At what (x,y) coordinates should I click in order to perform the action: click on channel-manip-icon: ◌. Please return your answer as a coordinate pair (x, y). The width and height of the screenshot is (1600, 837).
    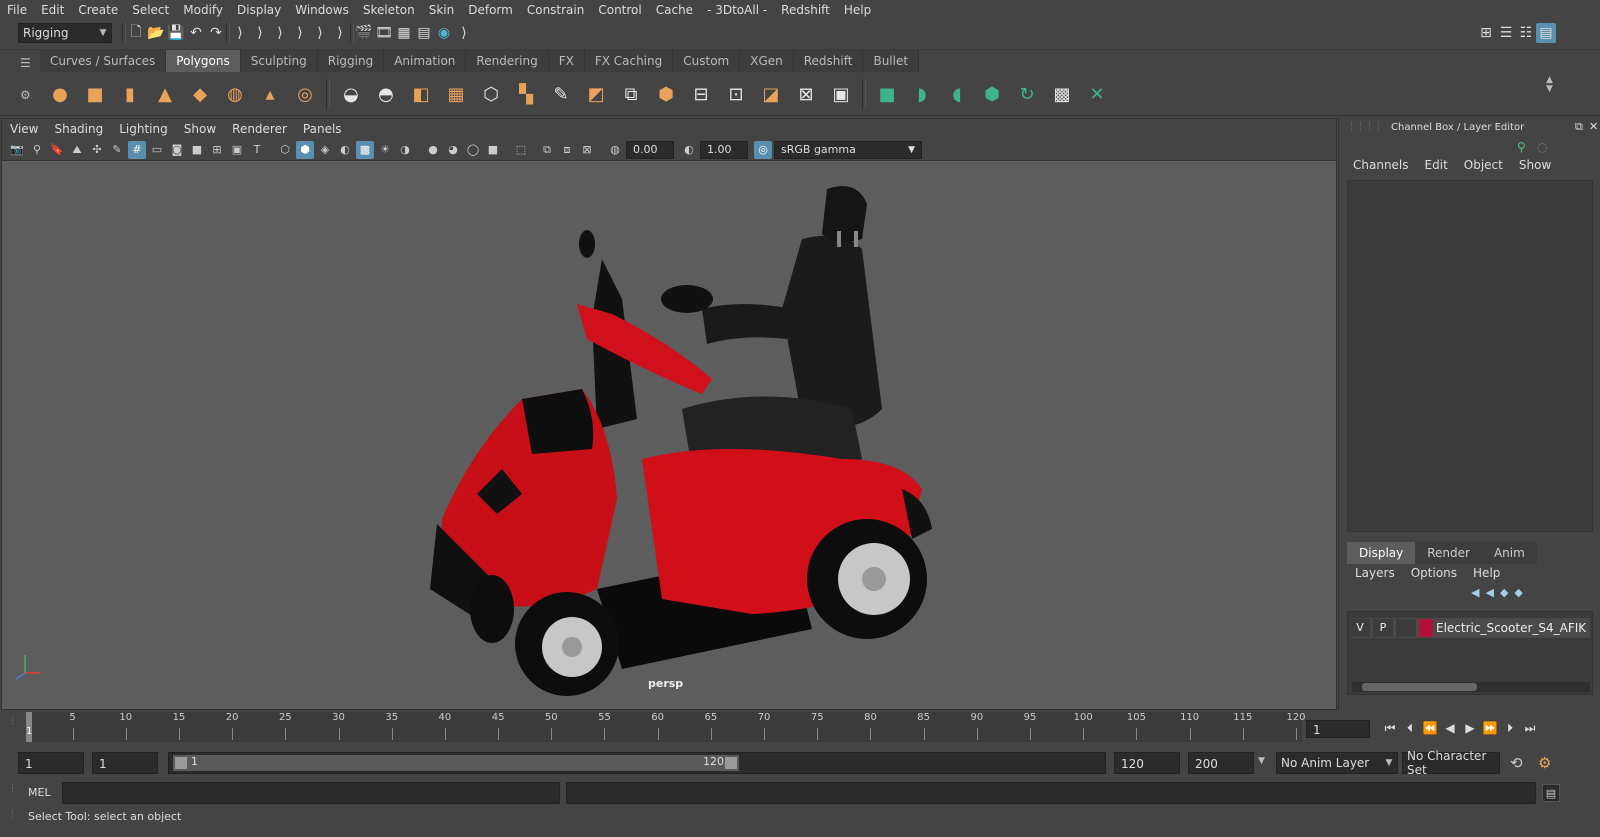
    Looking at the image, I should click on (1542, 147).